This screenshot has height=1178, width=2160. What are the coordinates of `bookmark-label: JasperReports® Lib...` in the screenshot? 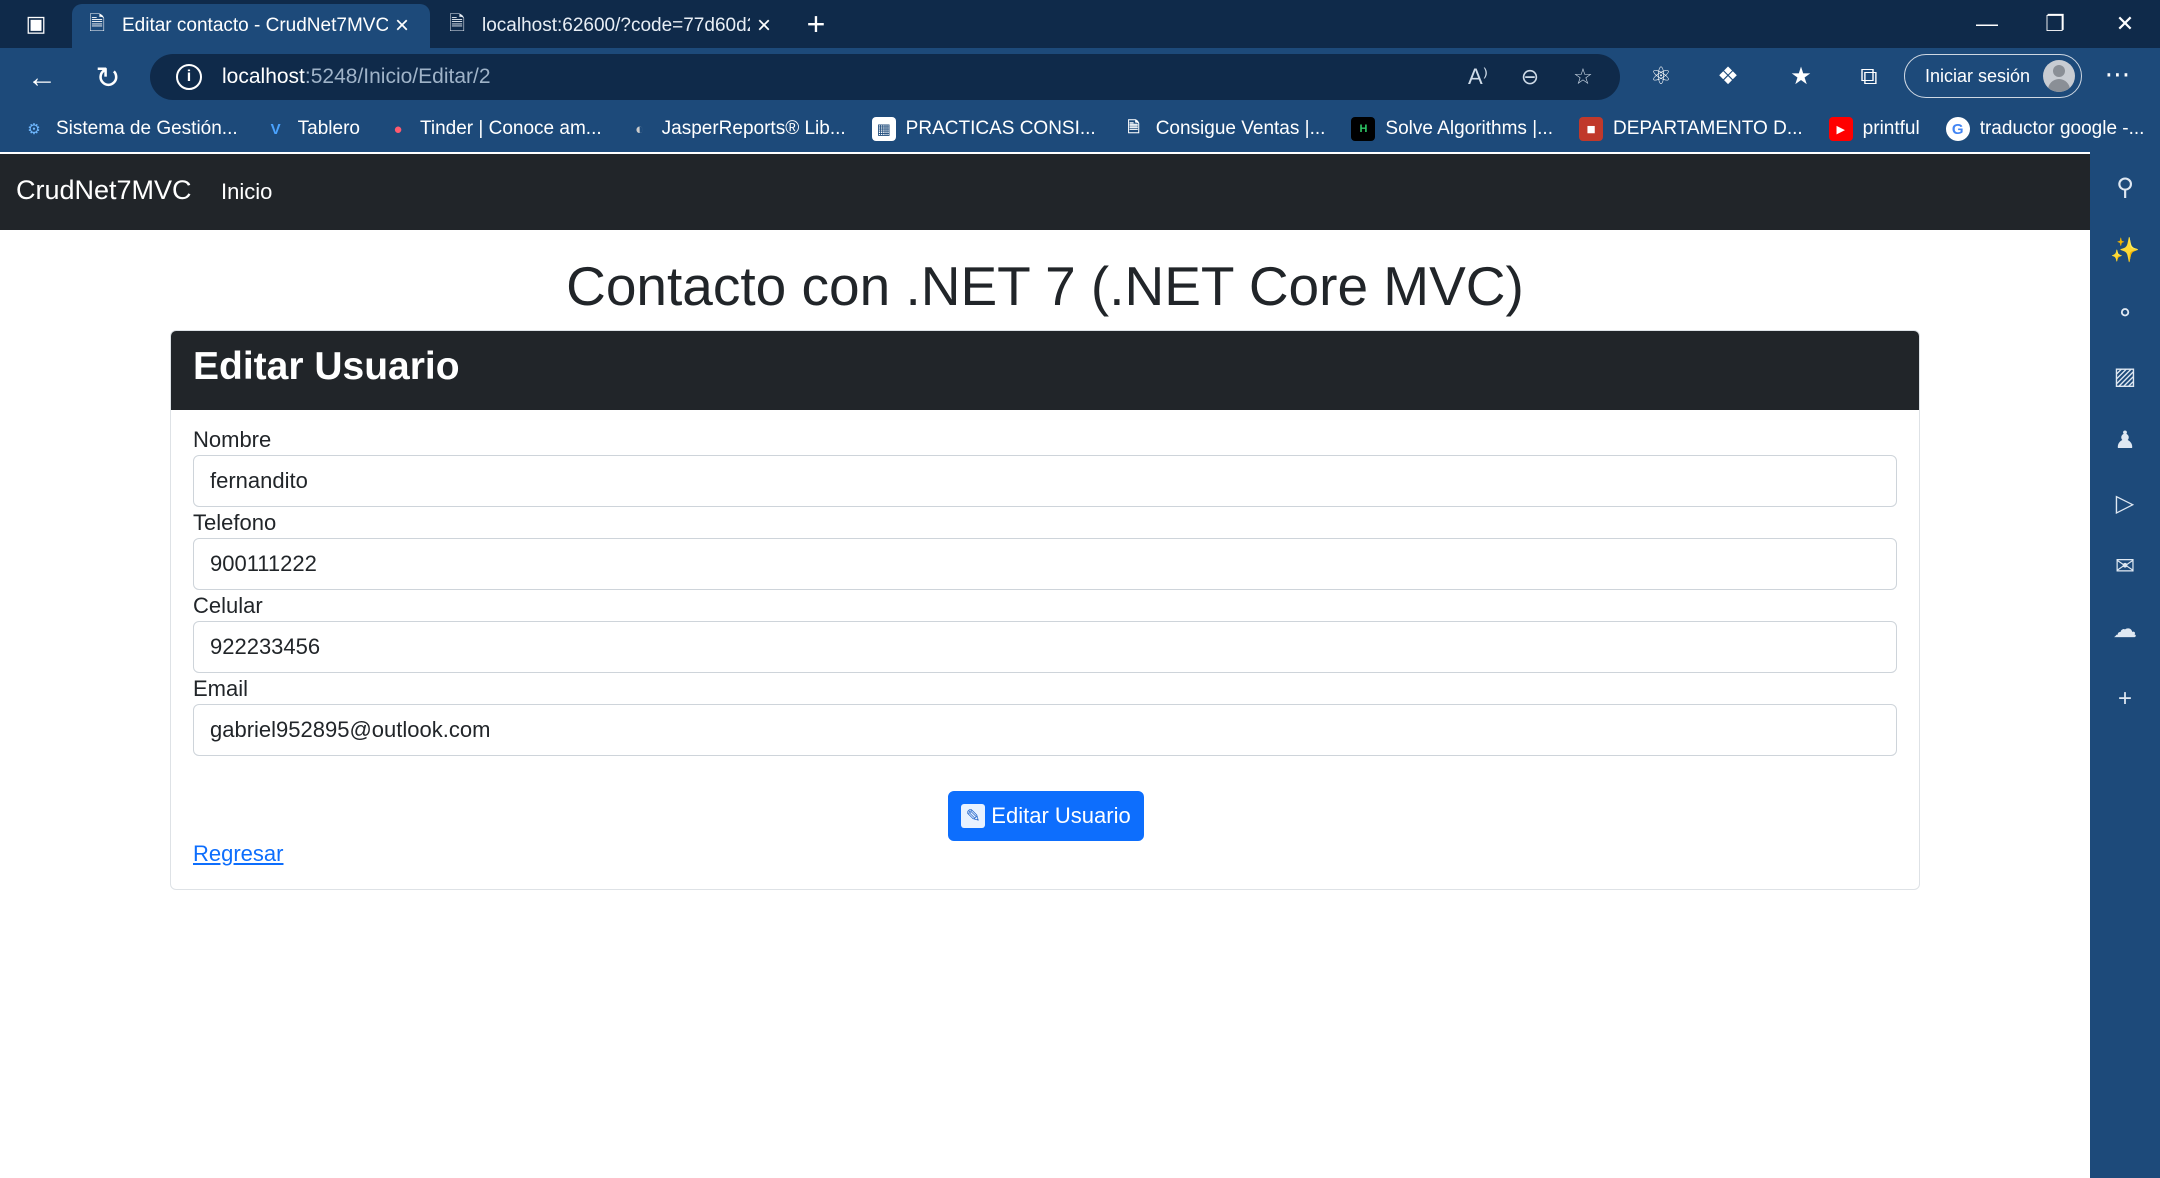 It's located at (753, 128).